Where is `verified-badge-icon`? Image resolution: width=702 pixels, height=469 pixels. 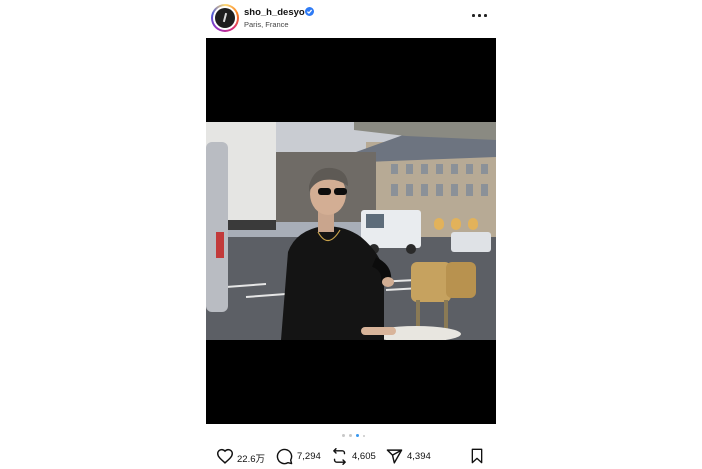 verified-badge-icon is located at coordinates (309, 11).